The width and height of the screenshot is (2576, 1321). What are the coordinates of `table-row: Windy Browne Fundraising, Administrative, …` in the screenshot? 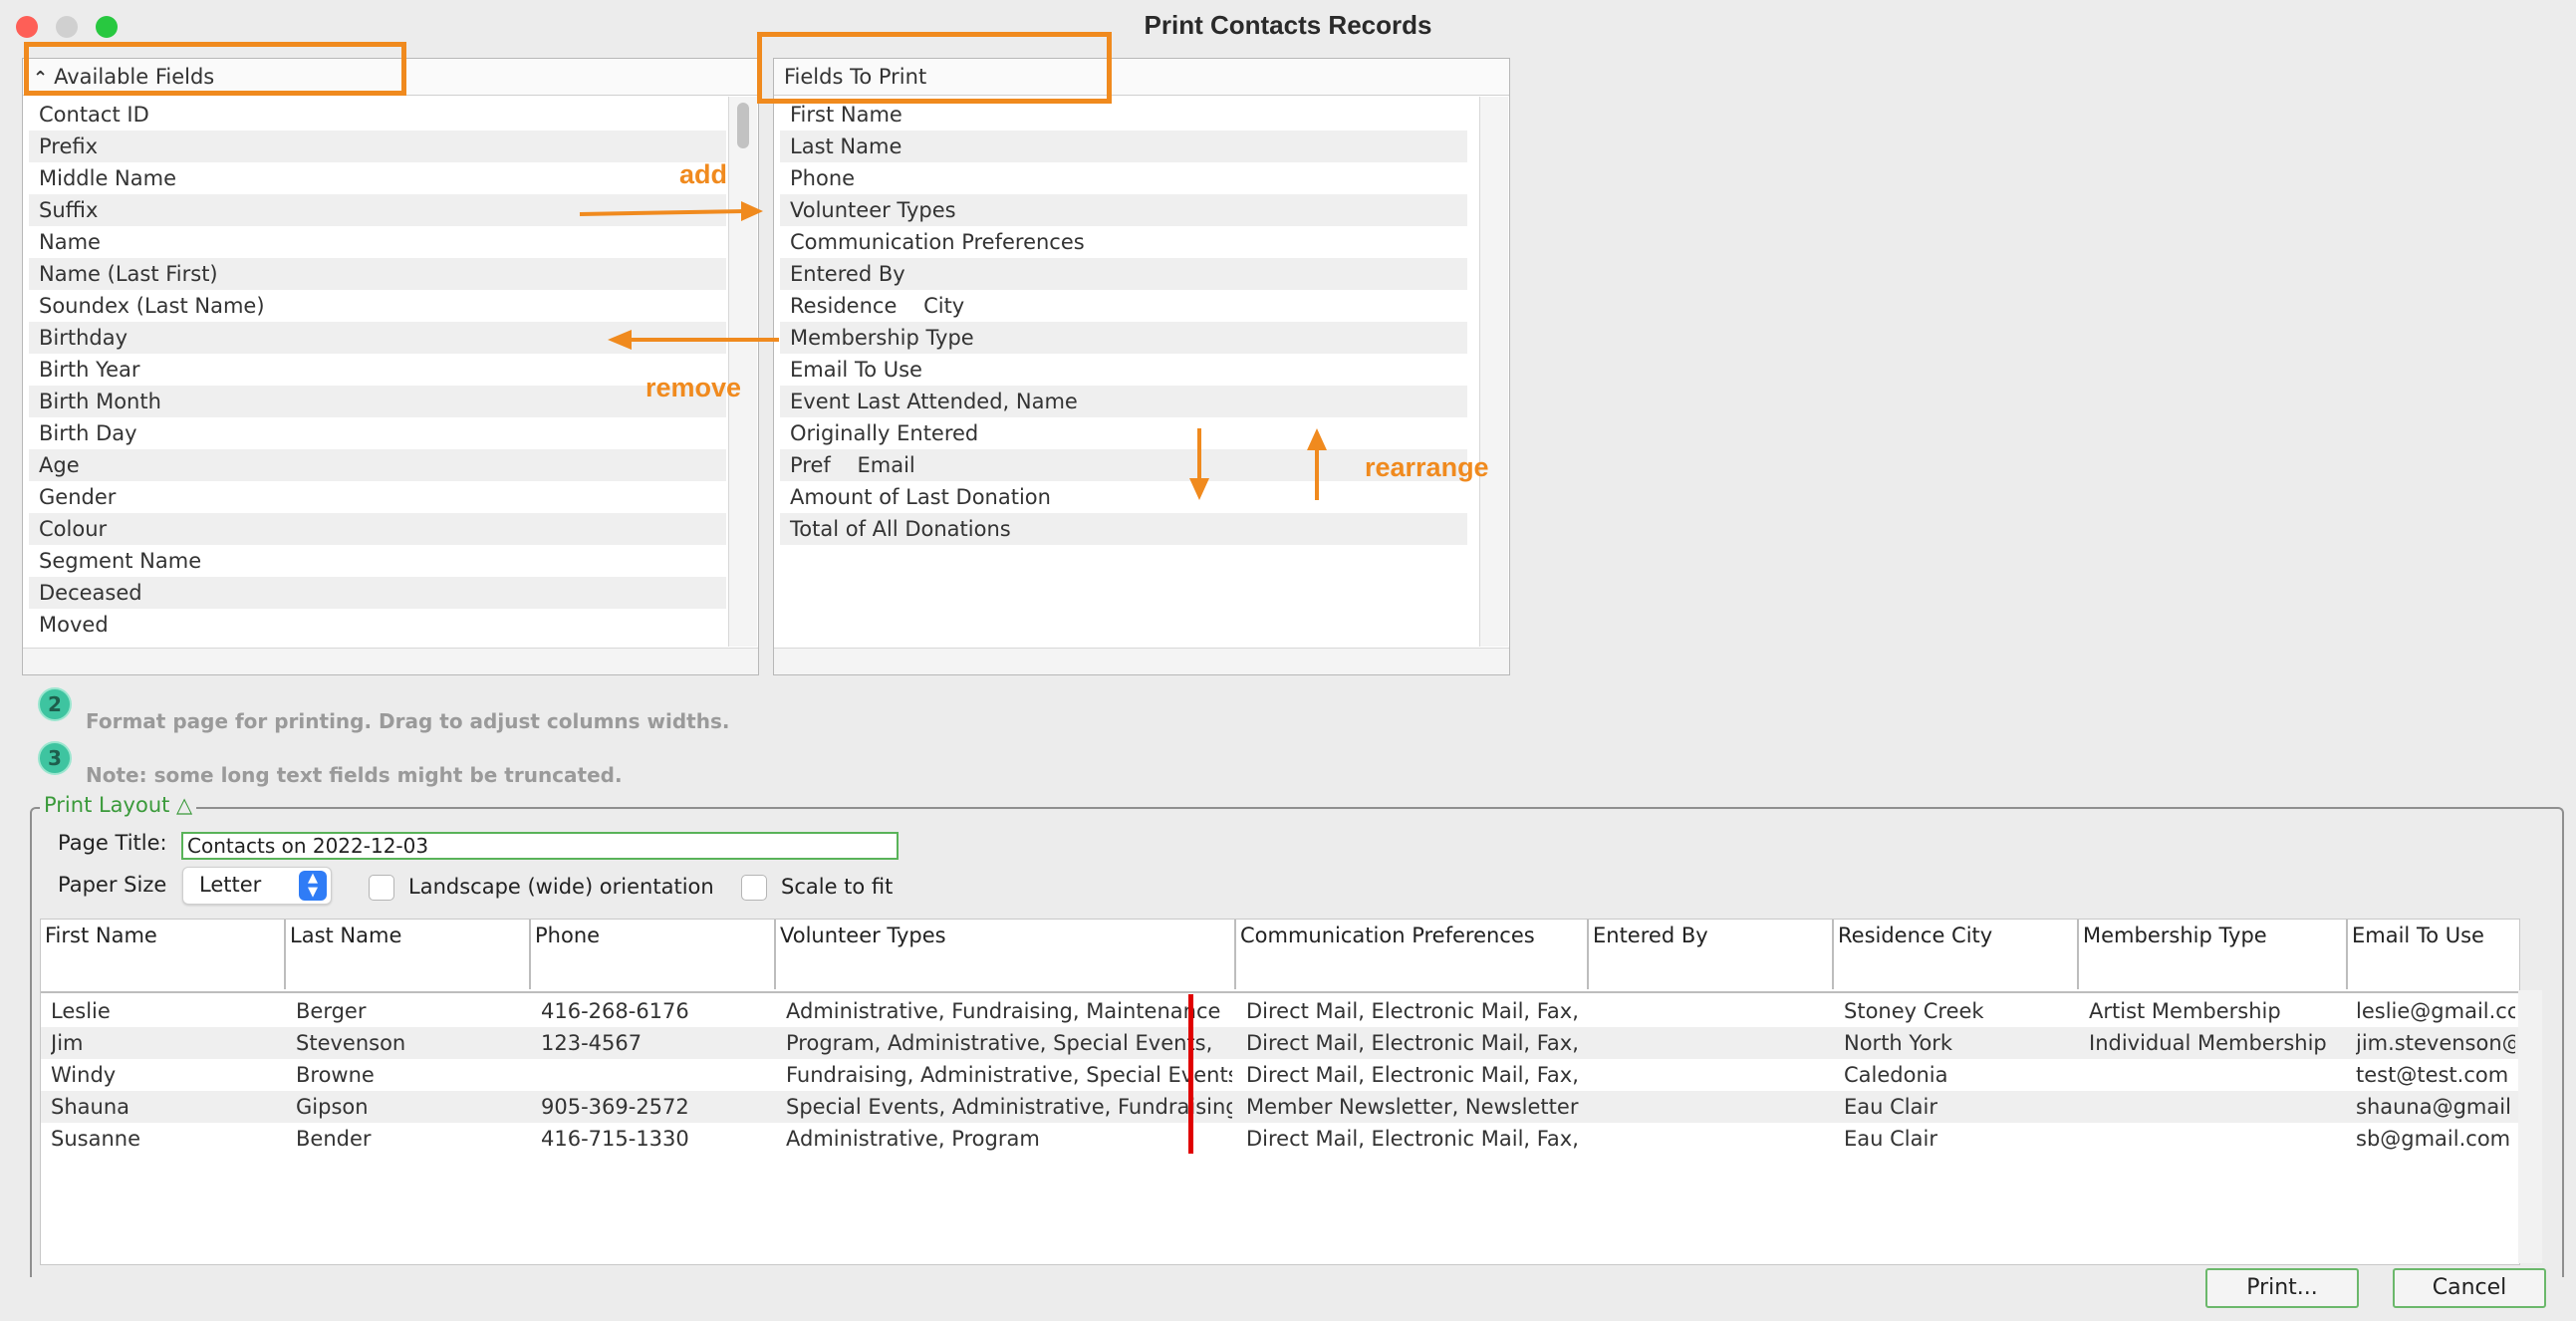 It's located at (1280, 1075).